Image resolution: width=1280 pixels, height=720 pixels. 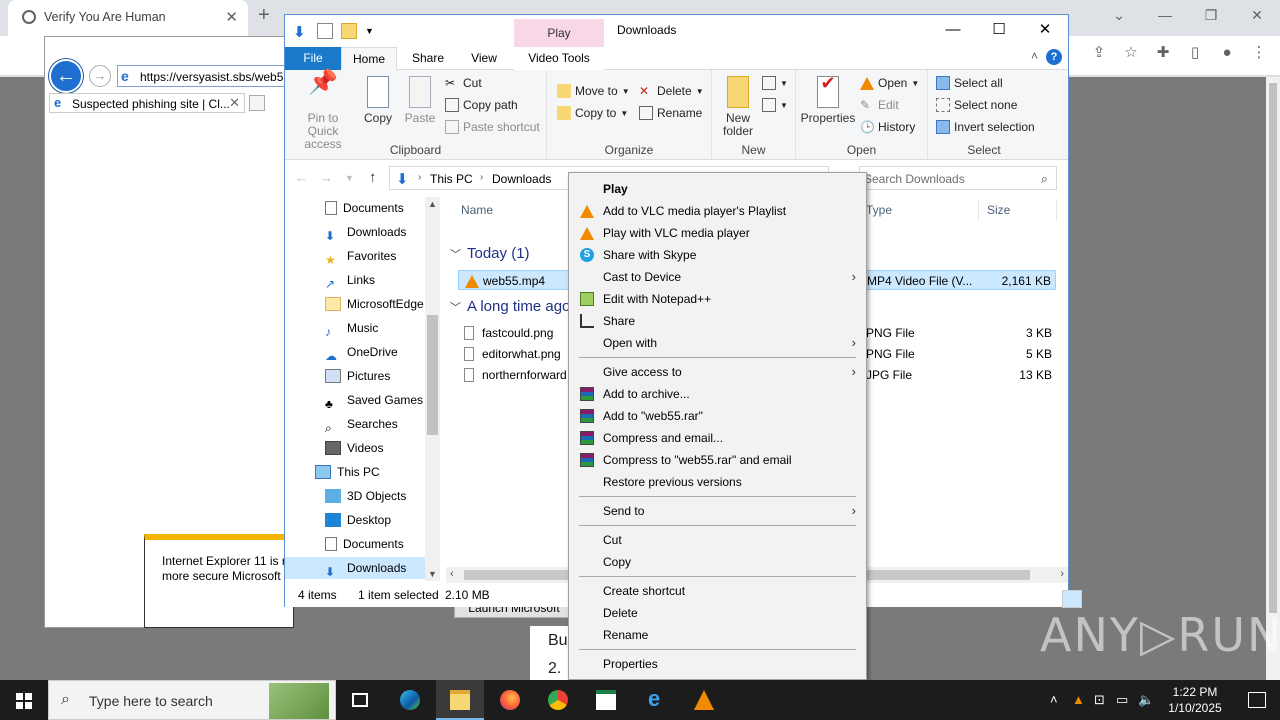 What do you see at coordinates (234, 103) in the screenshot?
I see `close-icon: ✕` at bounding box center [234, 103].